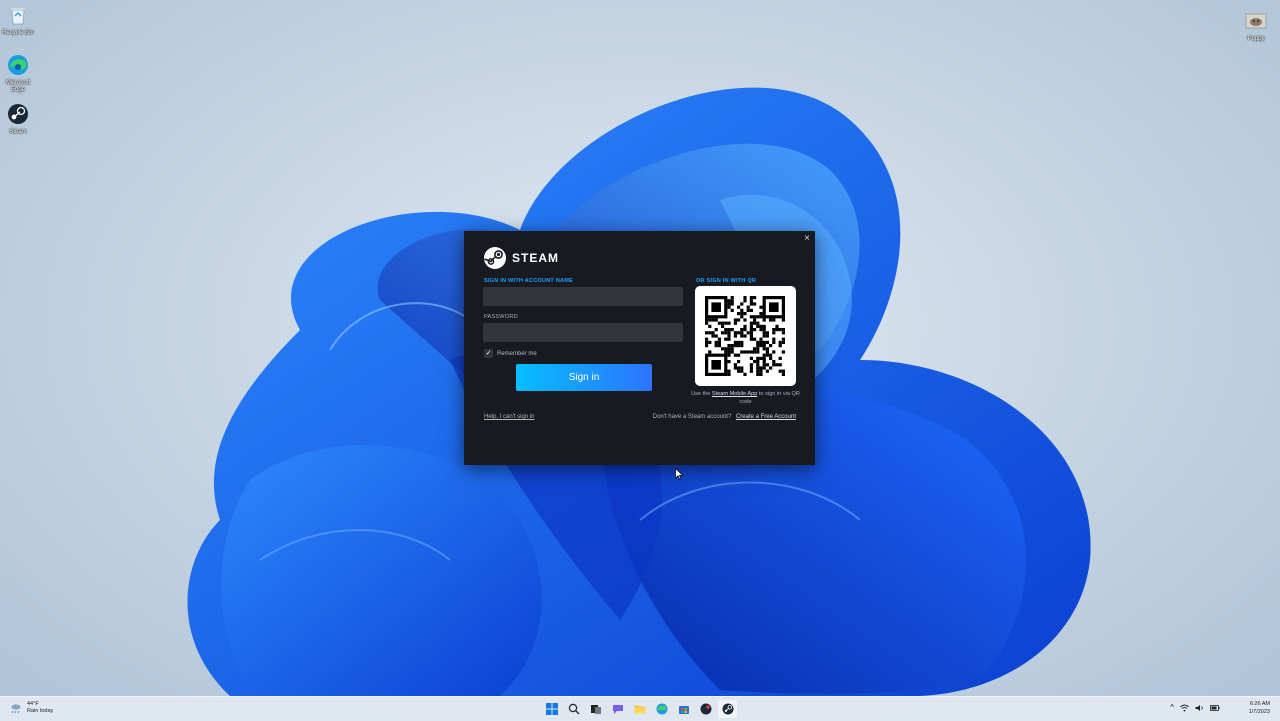 This screenshot has width=1280, height=721. What do you see at coordinates (16, 709) in the screenshot?
I see `rain-cloud-icon` at bounding box center [16, 709].